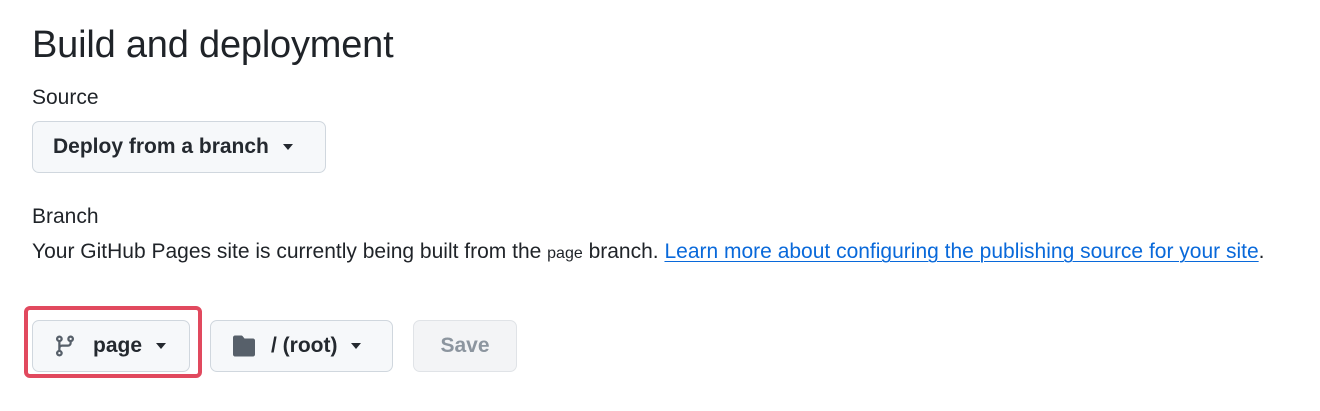 This screenshot has width=1320, height=411. What do you see at coordinates (213, 45) in the screenshot?
I see `page-title: Build and deployment` at bounding box center [213, 45].